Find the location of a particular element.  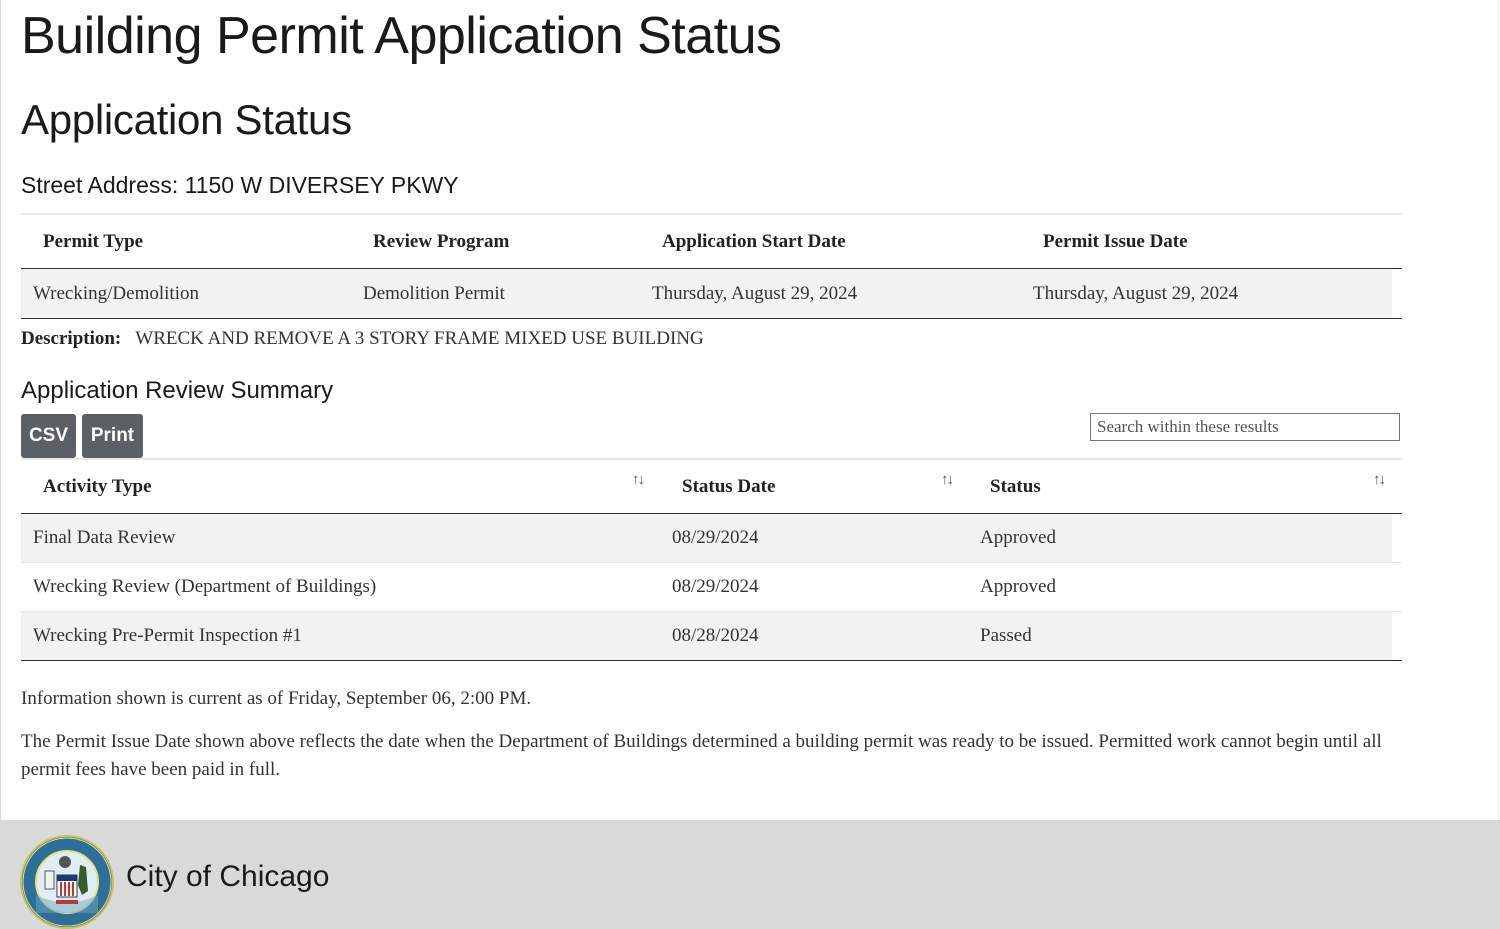

footer-city-name: City of Chicago is located at coordinates (228, 876).